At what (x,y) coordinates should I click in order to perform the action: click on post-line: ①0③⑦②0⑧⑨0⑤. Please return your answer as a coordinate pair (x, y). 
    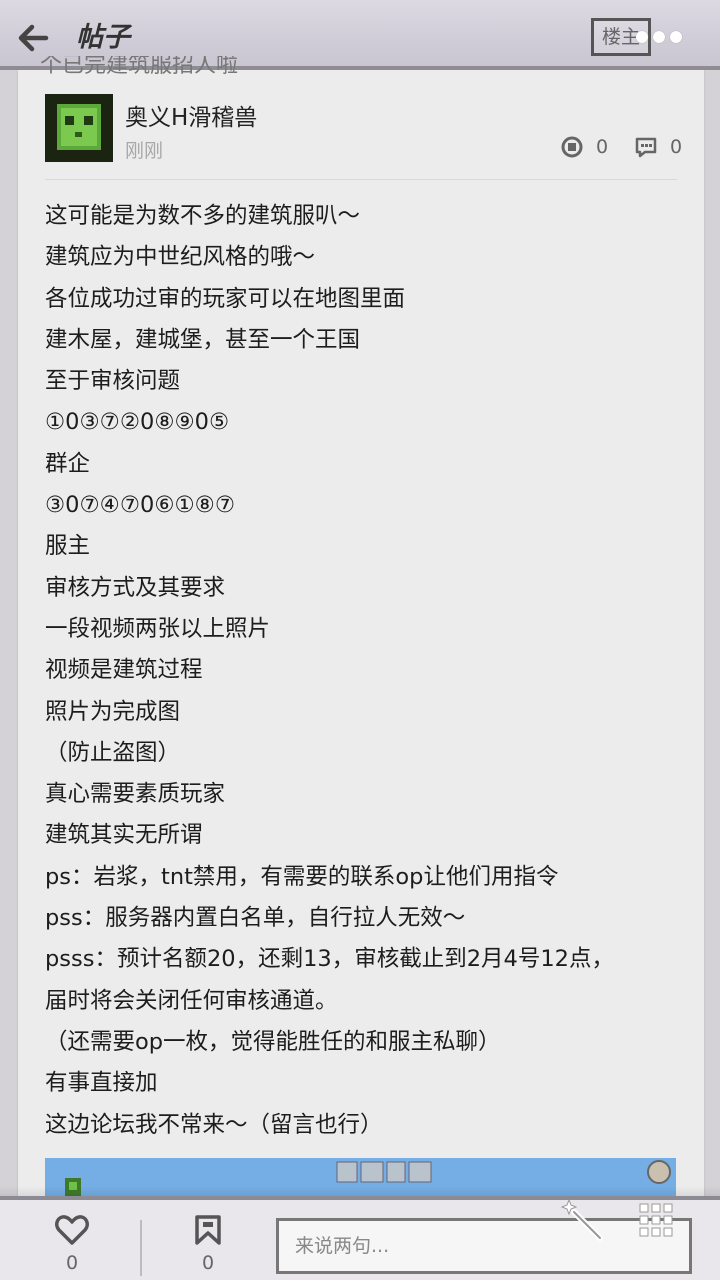
    Looking at the image, I should click on (137, 422).